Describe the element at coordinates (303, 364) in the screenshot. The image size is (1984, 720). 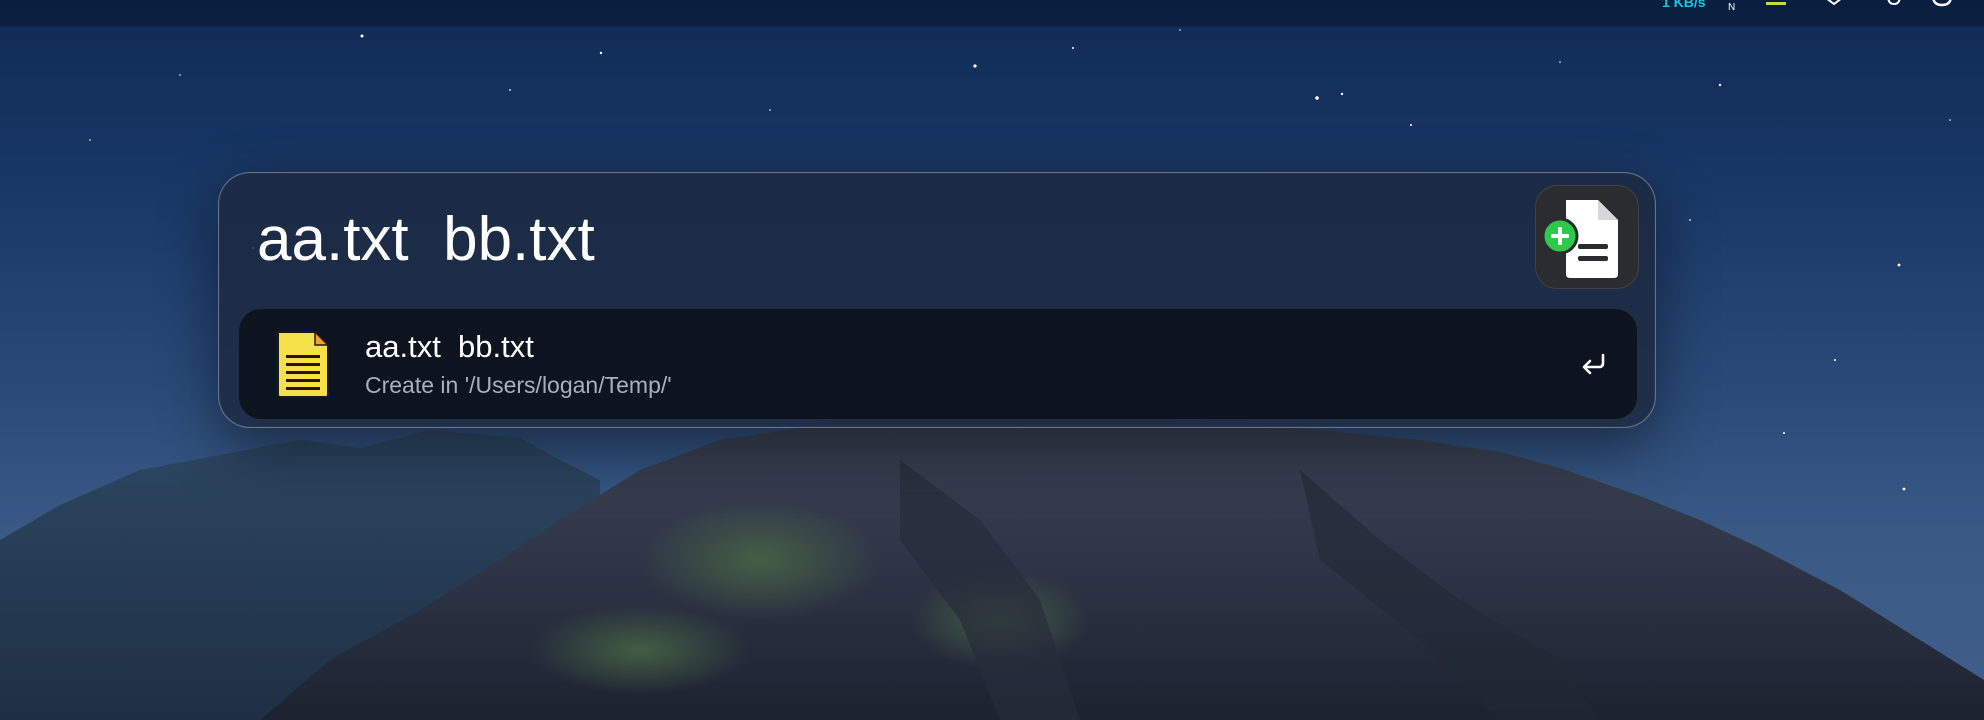
I see `text-file-icon` at that location.